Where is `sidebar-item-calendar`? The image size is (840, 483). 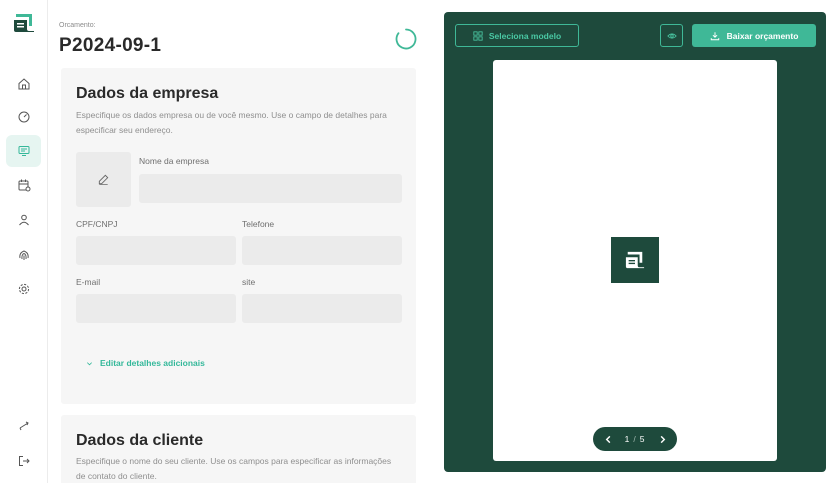 sidebar-item-calendar is located at coordinates (23, 185).